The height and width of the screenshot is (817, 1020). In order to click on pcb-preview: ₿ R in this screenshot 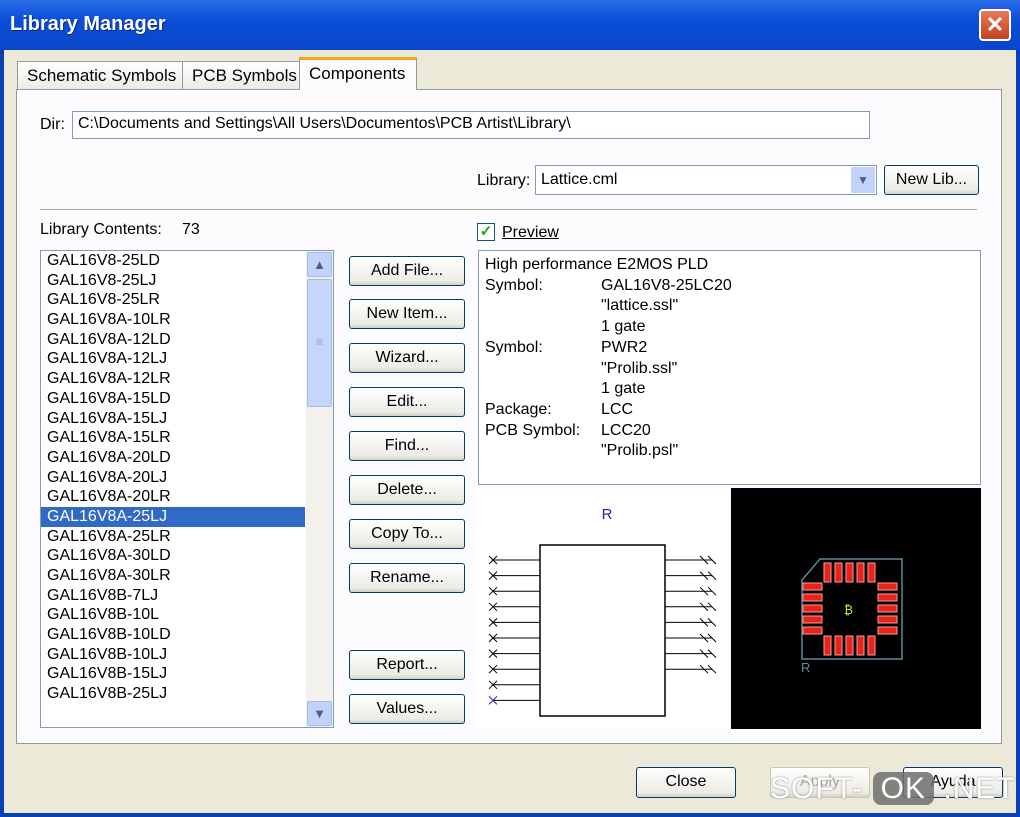, I will do `click(856, 608)`.